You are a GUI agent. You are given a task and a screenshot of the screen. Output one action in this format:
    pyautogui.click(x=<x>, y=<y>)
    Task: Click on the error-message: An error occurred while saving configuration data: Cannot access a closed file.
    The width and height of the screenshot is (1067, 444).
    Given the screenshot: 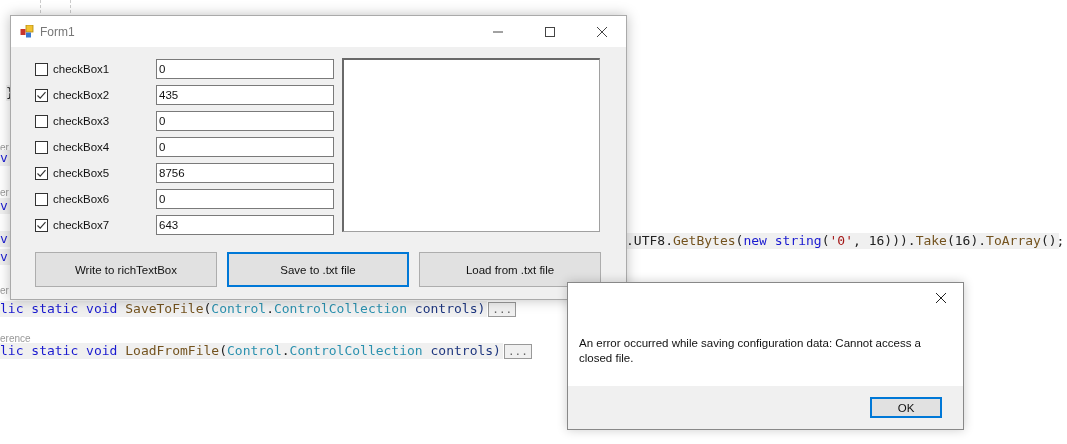 What is the action you would take?
    pyautogui.click(x=750, y=351)
    